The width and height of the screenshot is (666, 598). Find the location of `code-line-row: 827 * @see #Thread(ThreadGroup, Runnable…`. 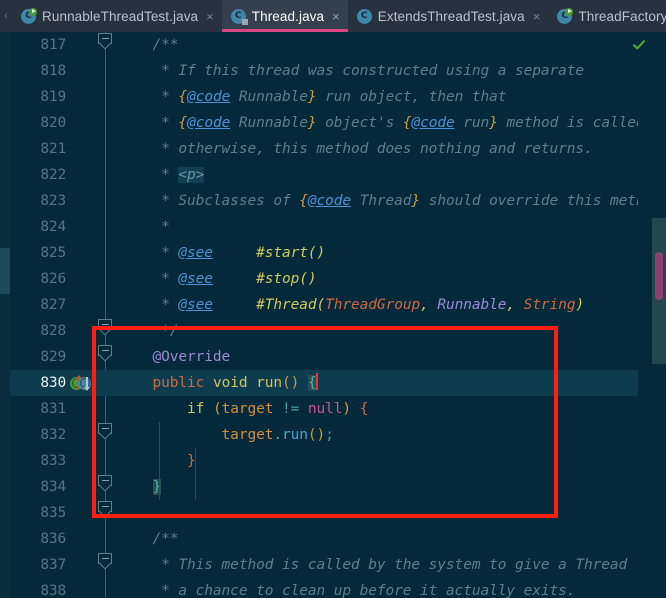

code-line-row: 827 * @see #Thread(ThreadGroup, Runnable… is located at coordinates (333, 305).